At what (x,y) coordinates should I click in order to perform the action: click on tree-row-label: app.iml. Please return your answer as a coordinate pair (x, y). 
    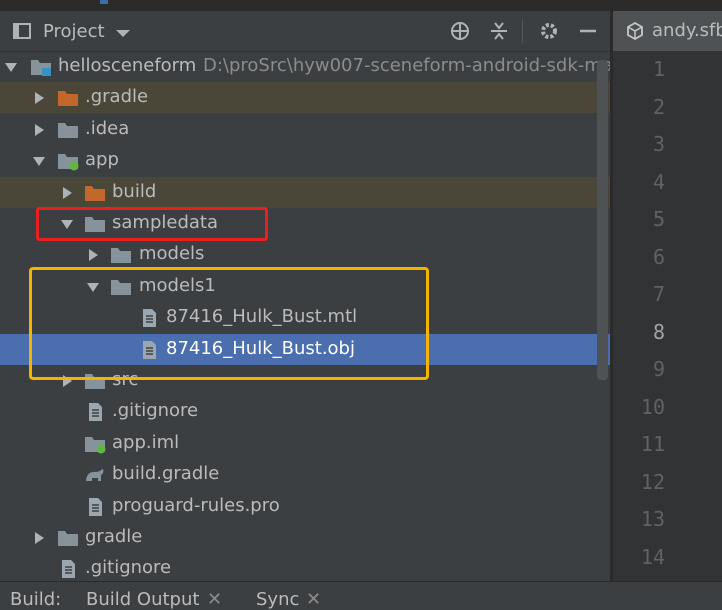
    Looking at the image, I should click on (146, 442).